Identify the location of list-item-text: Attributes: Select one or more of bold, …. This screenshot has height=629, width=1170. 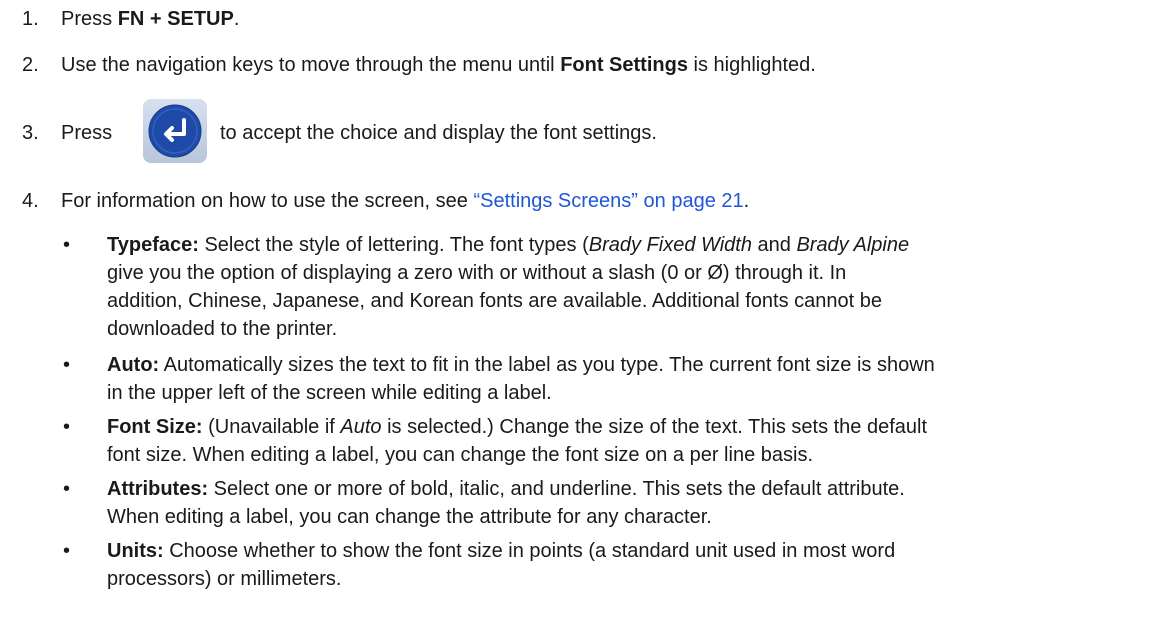
(632, 503).